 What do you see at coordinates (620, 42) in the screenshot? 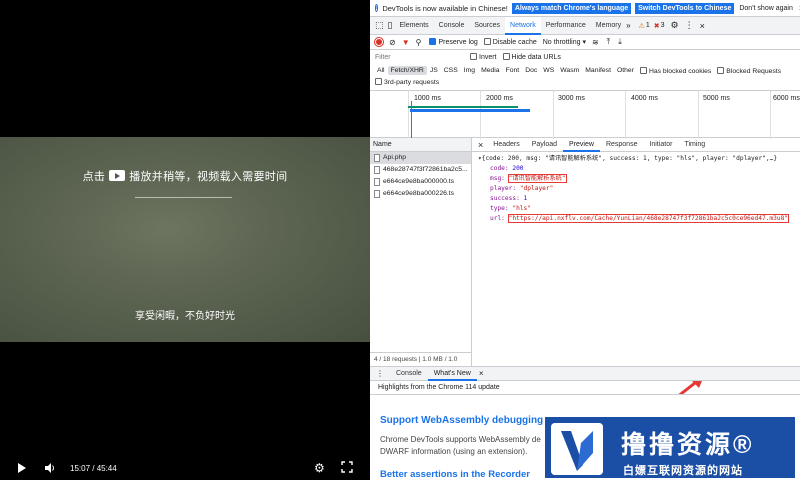
I see `export-har-icon: ⤓` at bounding box center [620, 42].